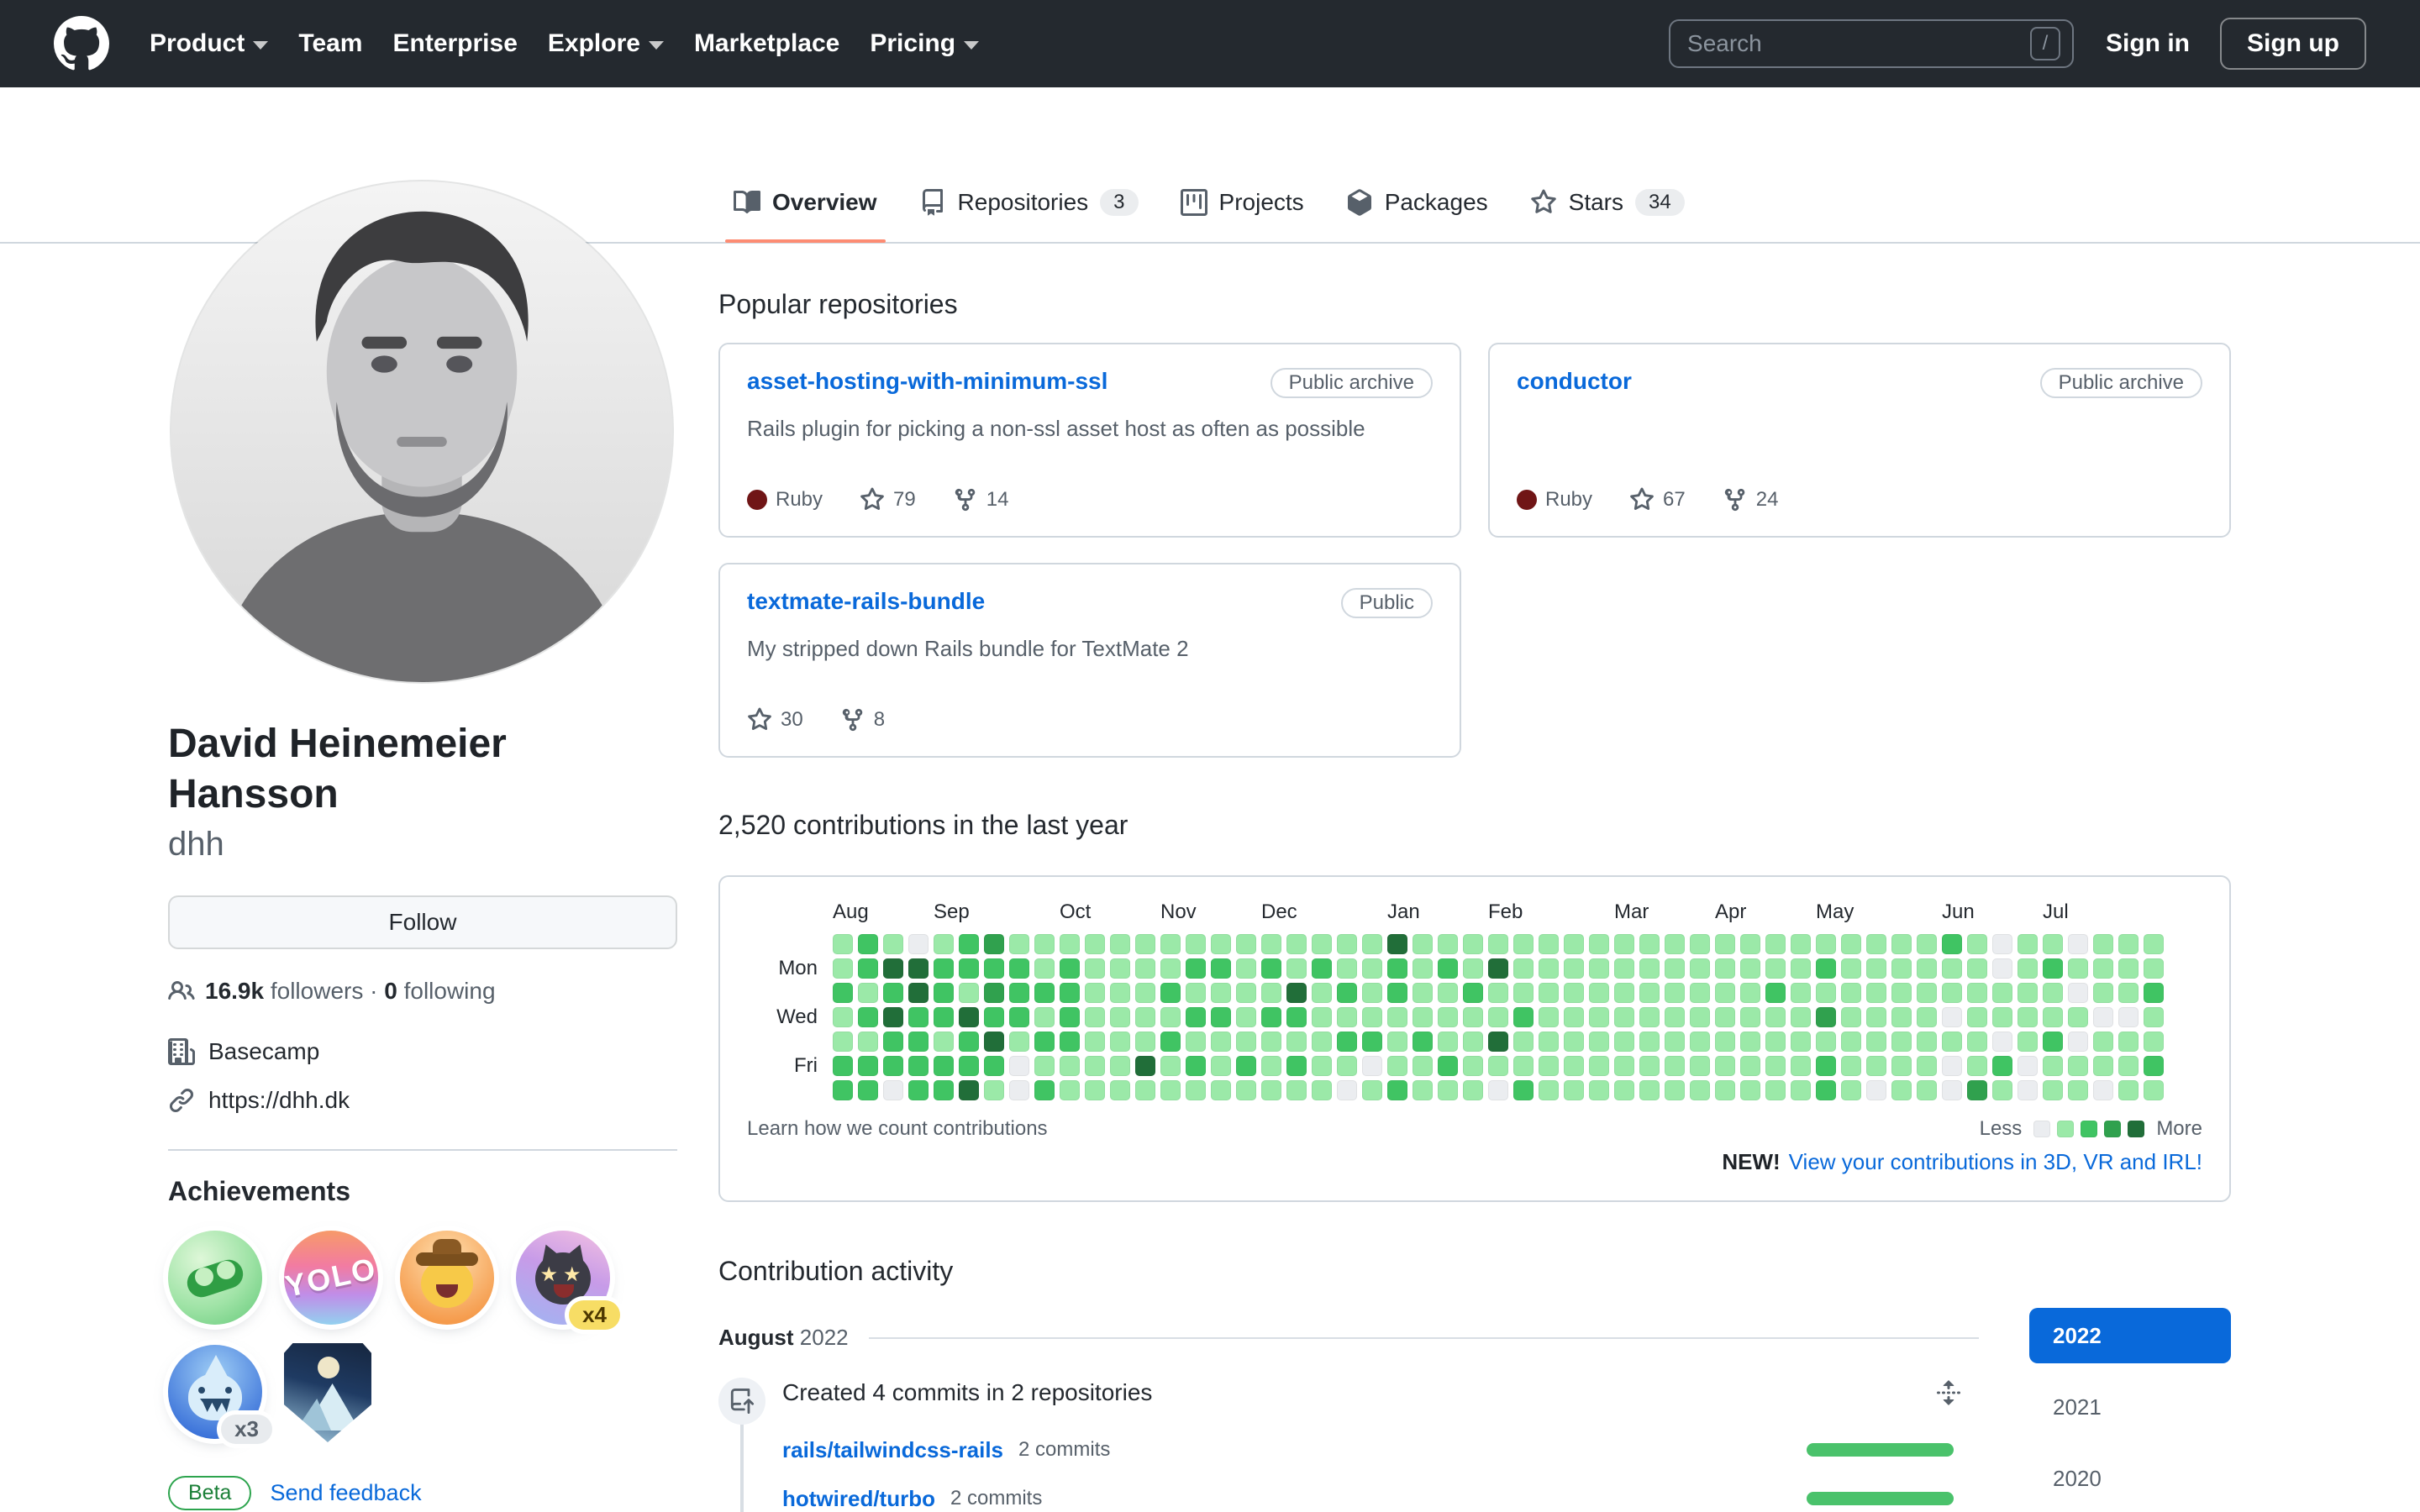 This screenshot has height=1512, width=2420. I want to click on sign-in-link: Sign in, so click(2148, 43).